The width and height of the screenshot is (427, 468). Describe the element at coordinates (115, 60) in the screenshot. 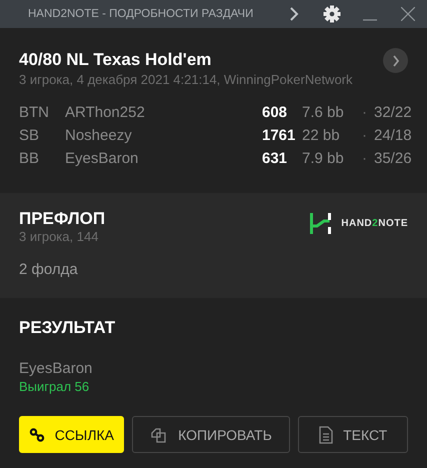

I see `hand-title: 40/80 NL Texas Hold'em` at that location.